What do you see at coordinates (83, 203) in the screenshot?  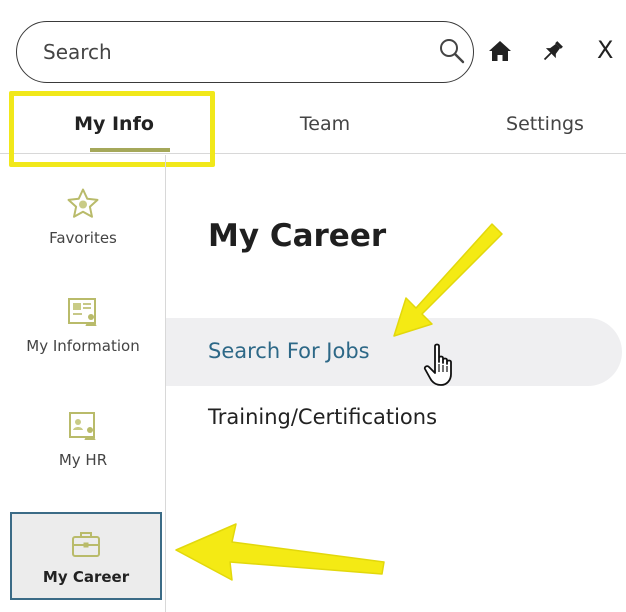 I see `star-icon` at bounding box center [83, 203].